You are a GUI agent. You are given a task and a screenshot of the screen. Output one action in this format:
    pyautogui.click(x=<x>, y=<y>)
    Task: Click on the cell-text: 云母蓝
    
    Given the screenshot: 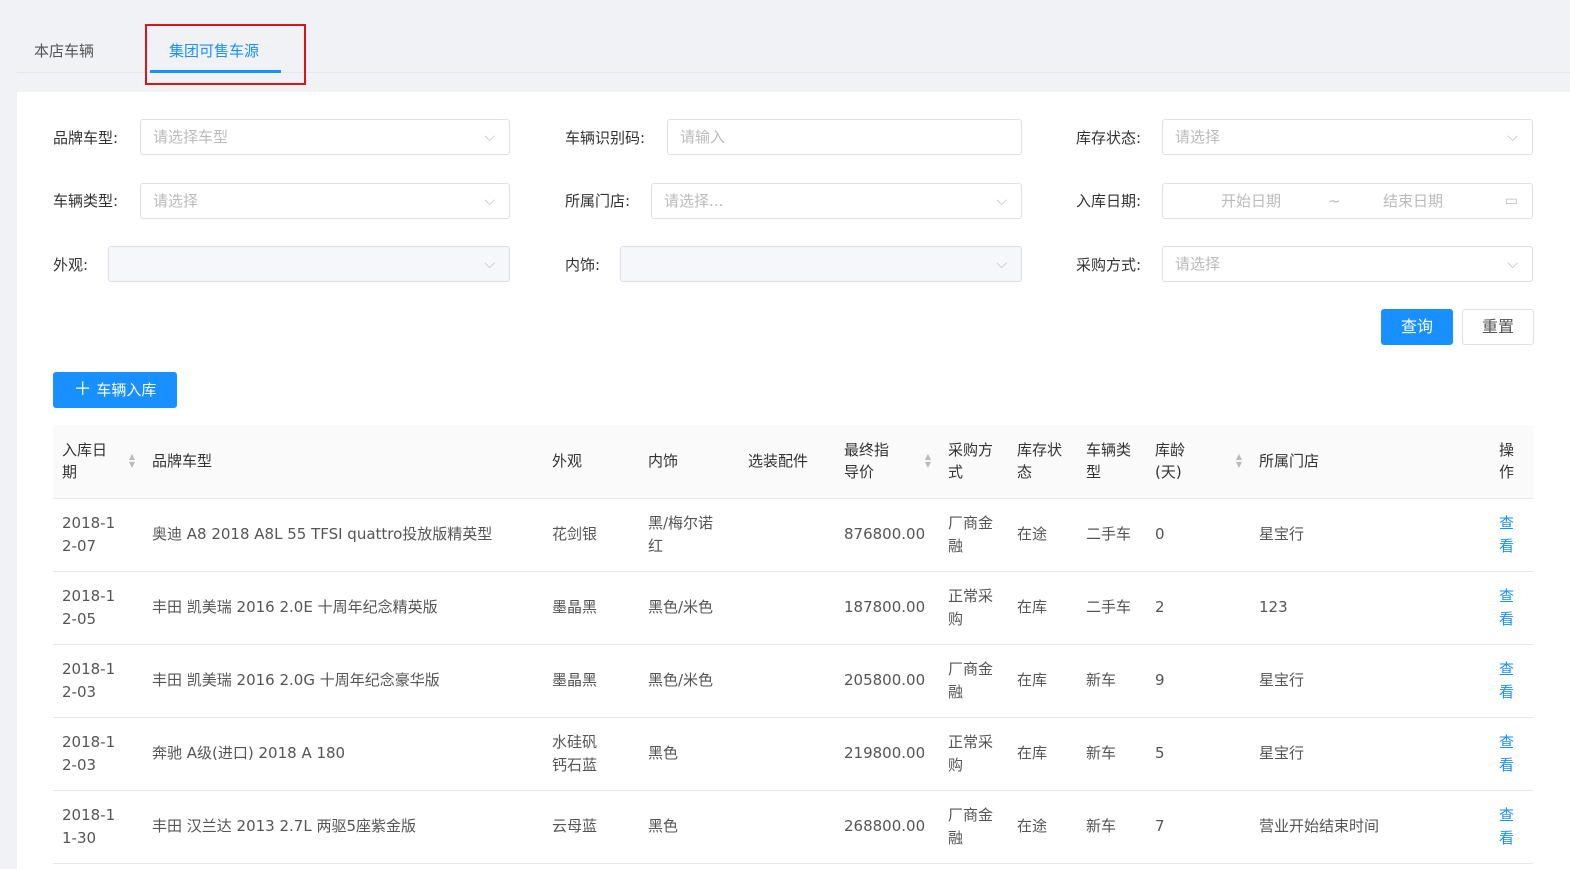 What is the action you would take?
    pyautogui.click(x=575, y=826)
    